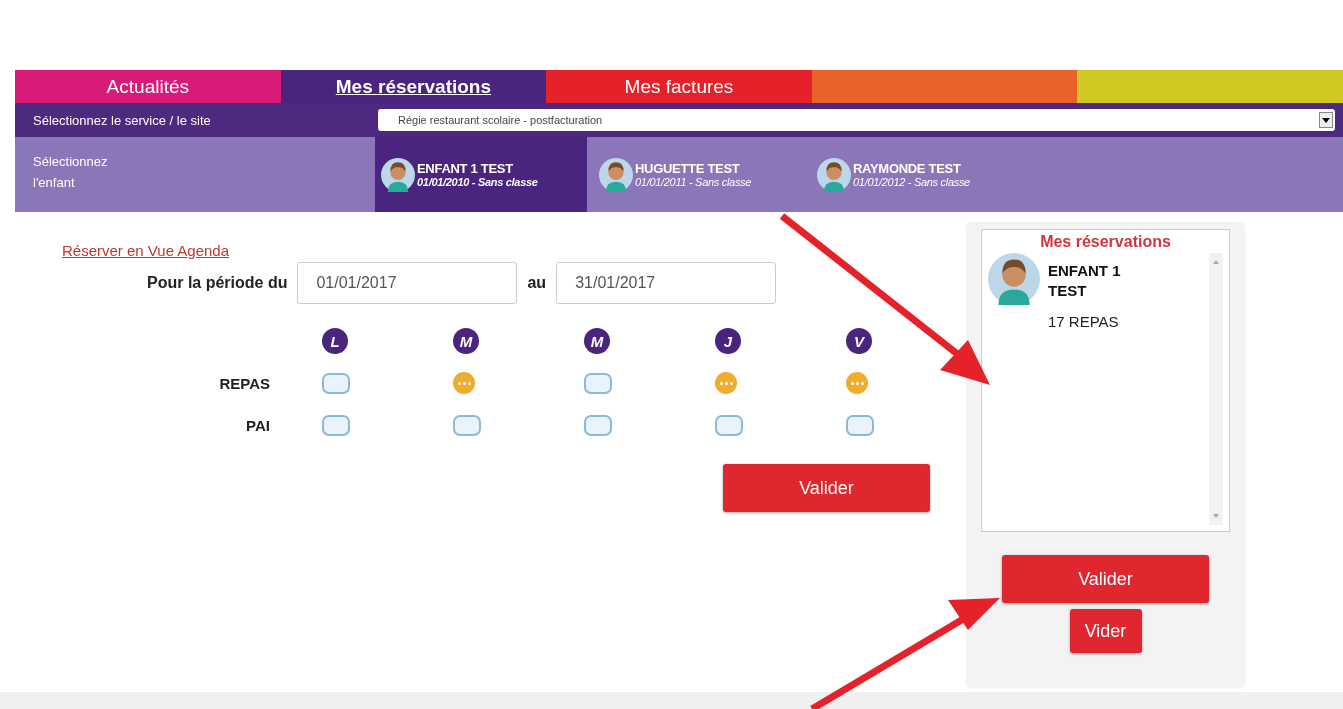 This screenshot has width=1343, height=709. I want to click on entry-count: 17 REPAS, so click(1084, 321).